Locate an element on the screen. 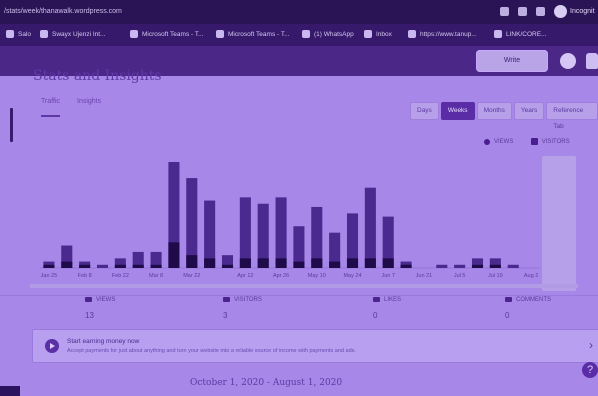 This screenshot has width=598, height=396. bookmark-item: Inbox is located at coordinates (378, 35).